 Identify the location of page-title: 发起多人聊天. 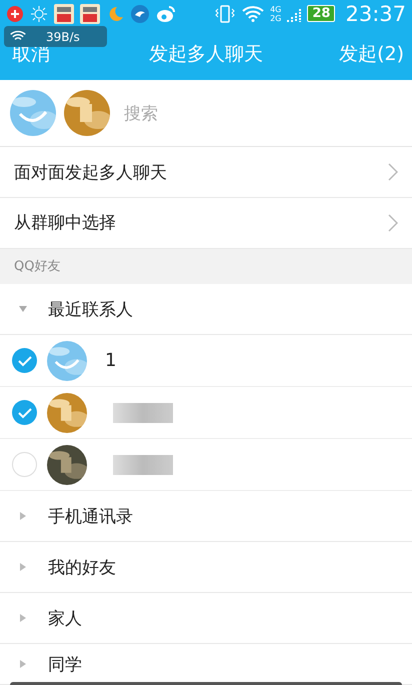
(206, 54).